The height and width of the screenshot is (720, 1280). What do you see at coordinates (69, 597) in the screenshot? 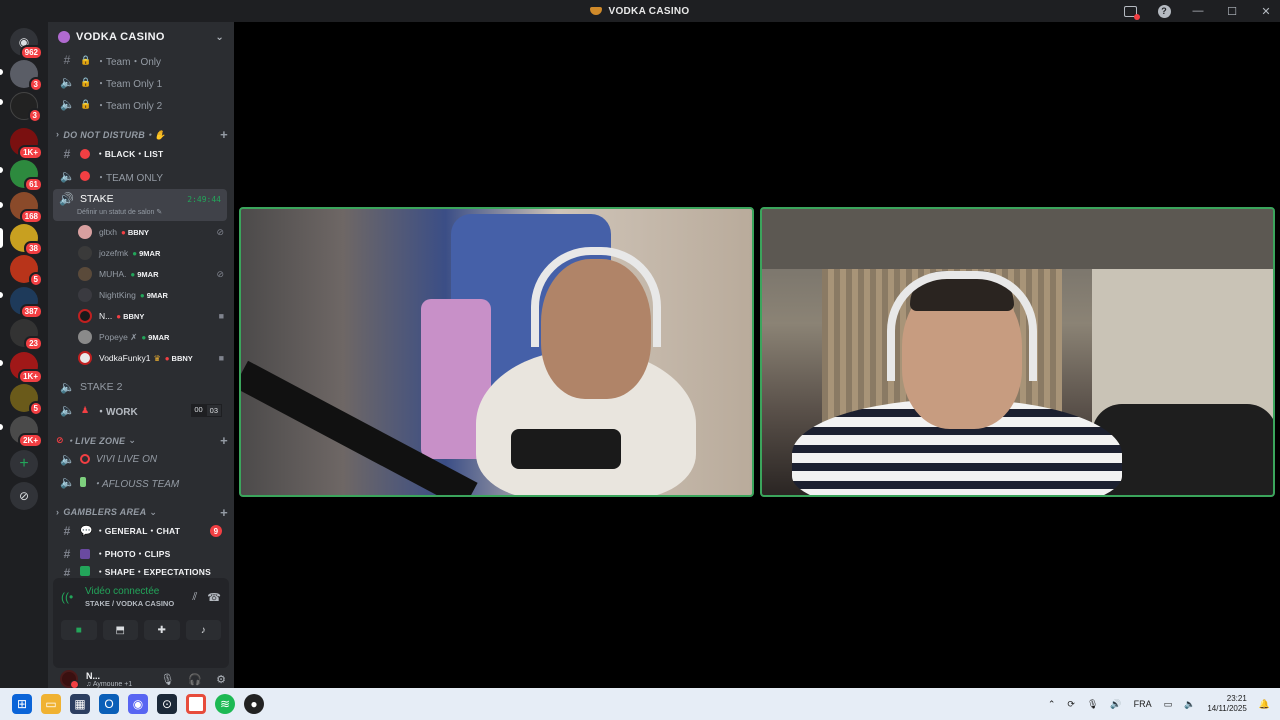
I see `signal-icon: ((•` at bounding box center [69, 597].